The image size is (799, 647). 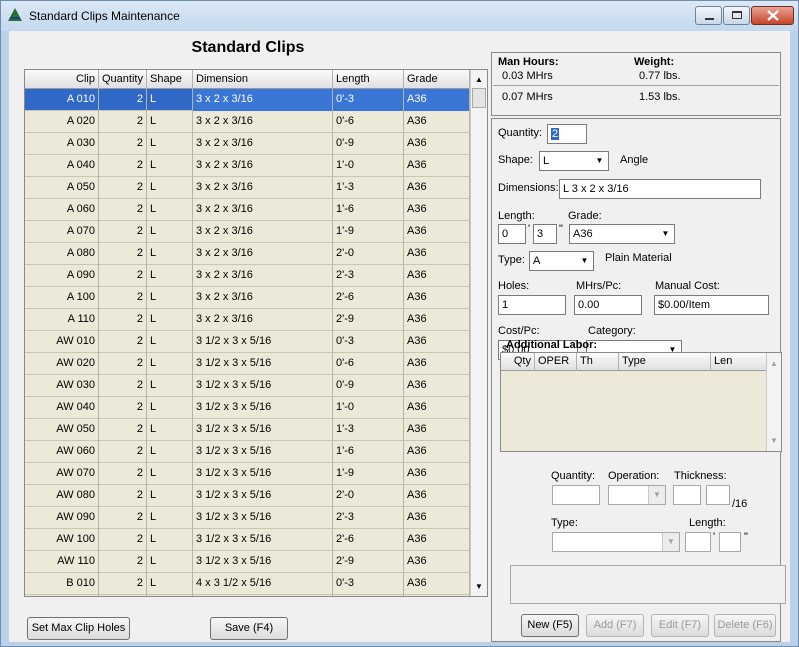 What do you see at coordinates (616, 542) in the screenshot?
I see `labor-type-select: ▼` at bounding box center [616, 542].